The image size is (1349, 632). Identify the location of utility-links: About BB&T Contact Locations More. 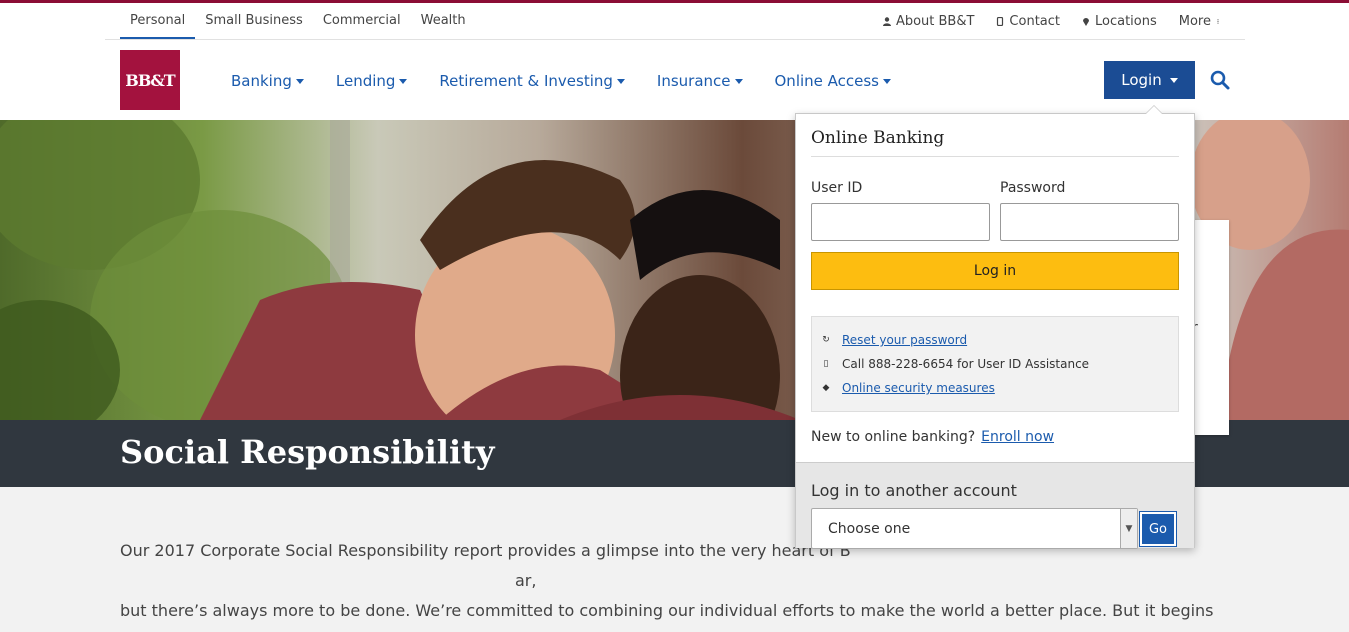
(1040, 21).